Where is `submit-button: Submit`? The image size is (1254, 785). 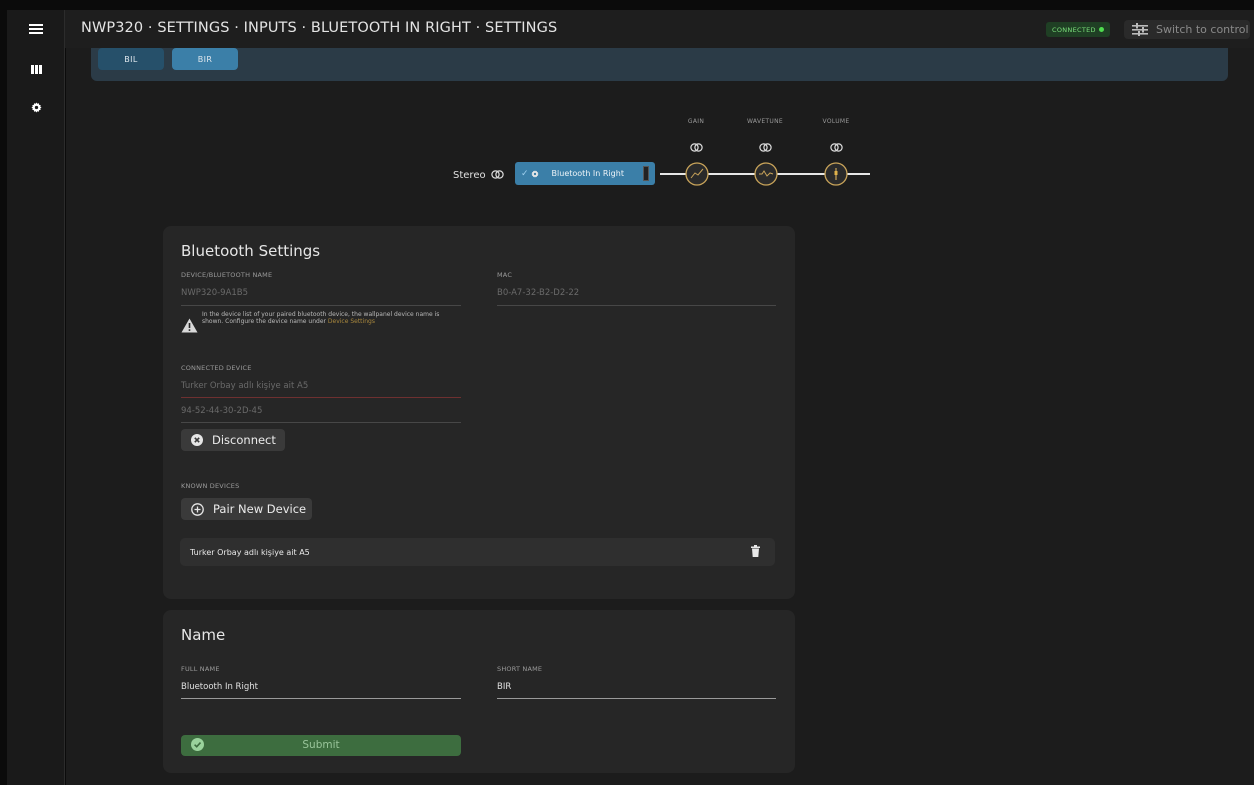 submit-button: Submit is located at coordinates (321, 745).